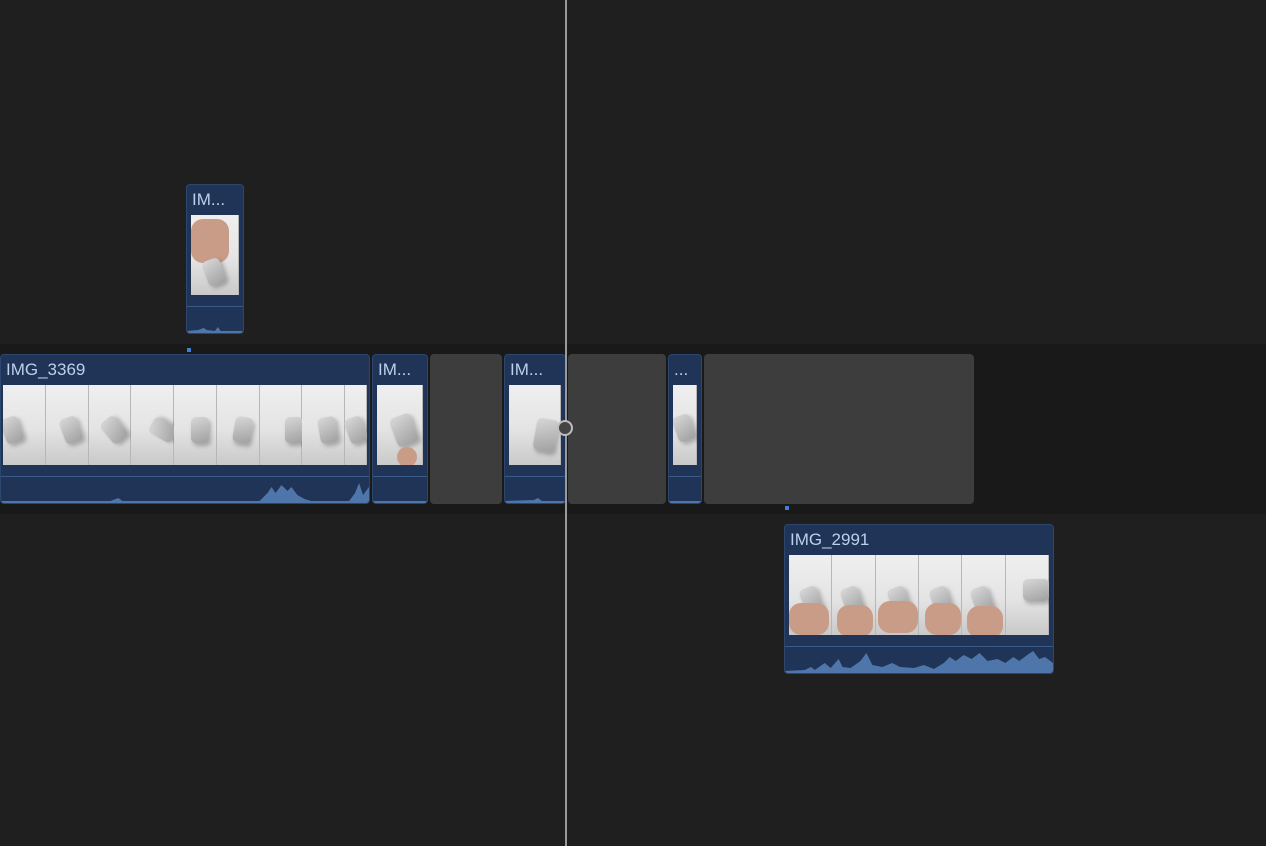 The width and height of the screenshot is (1266, 846). I want to click on connected-clip-img-2991: IMG_2991, so click(919, 599).